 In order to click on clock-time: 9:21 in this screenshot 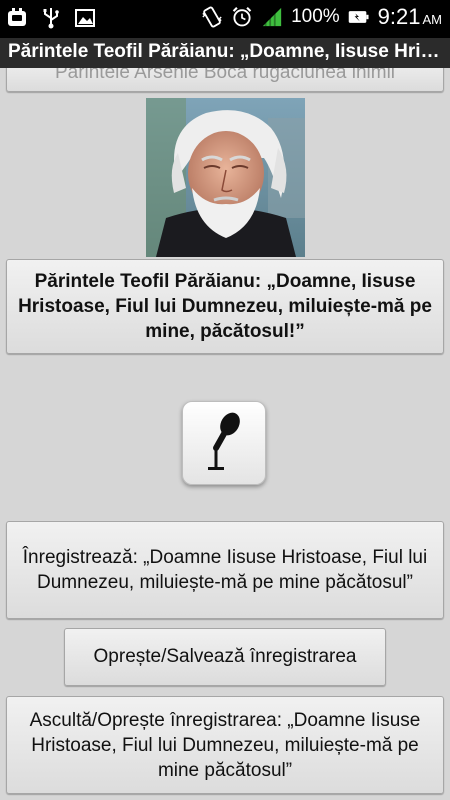, I will do `click(399, 16)`.